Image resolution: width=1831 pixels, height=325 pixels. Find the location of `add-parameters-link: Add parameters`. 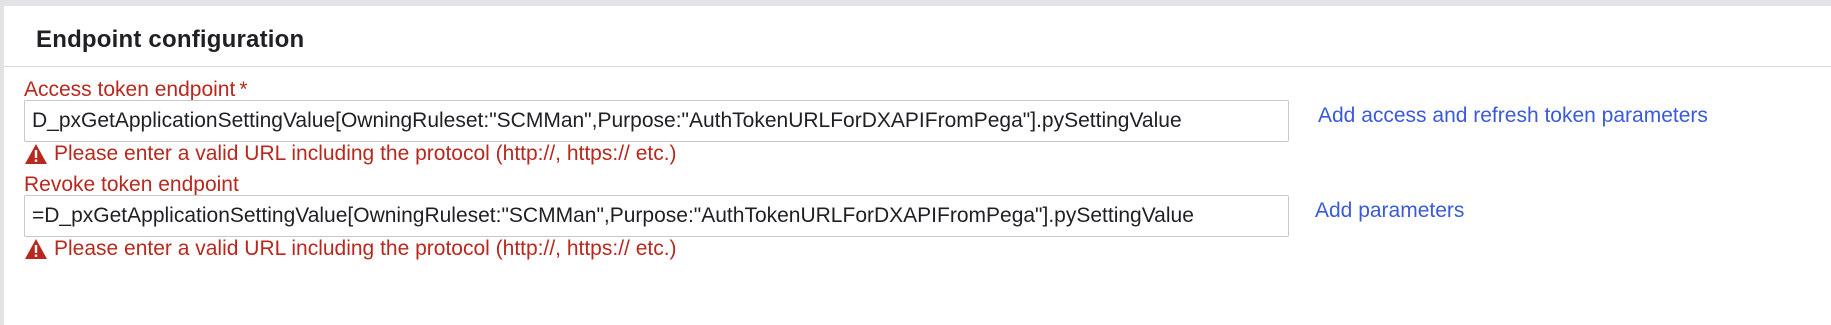

add-parameters-link: Add parameters is located at coordinates (1389, 211).